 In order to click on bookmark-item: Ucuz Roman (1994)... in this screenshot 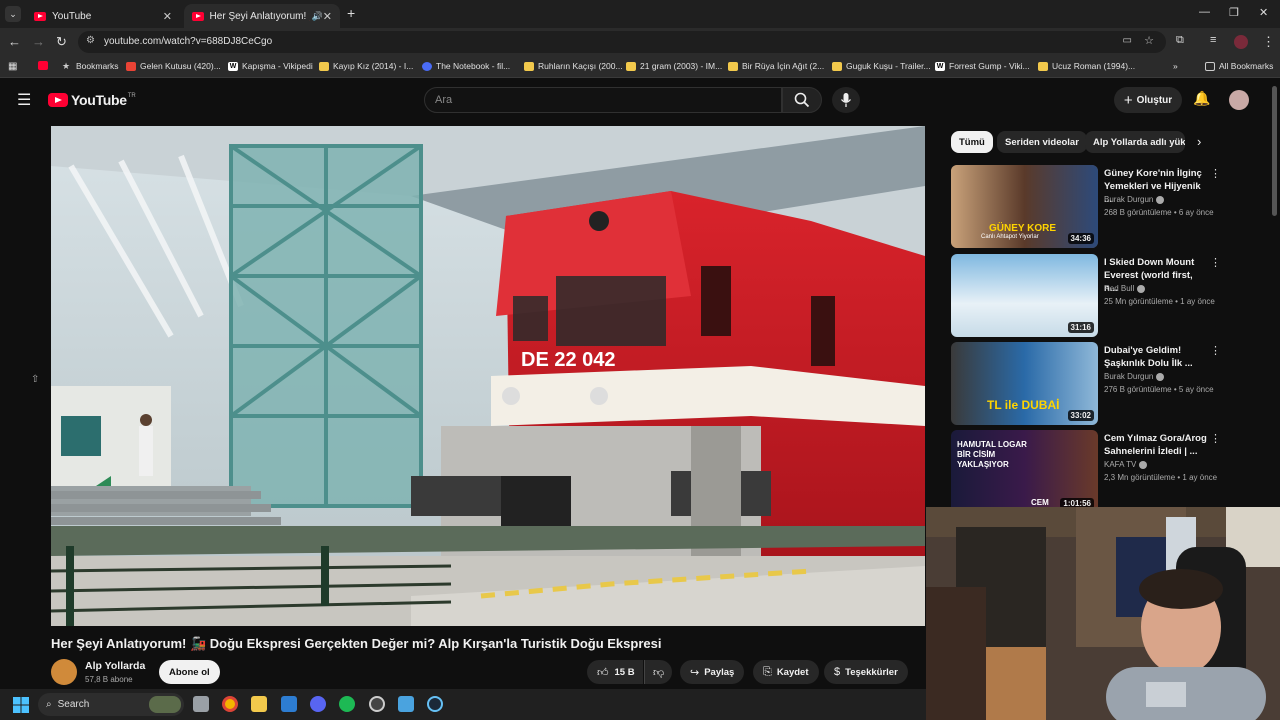, I will do `click(1086, 66)`.